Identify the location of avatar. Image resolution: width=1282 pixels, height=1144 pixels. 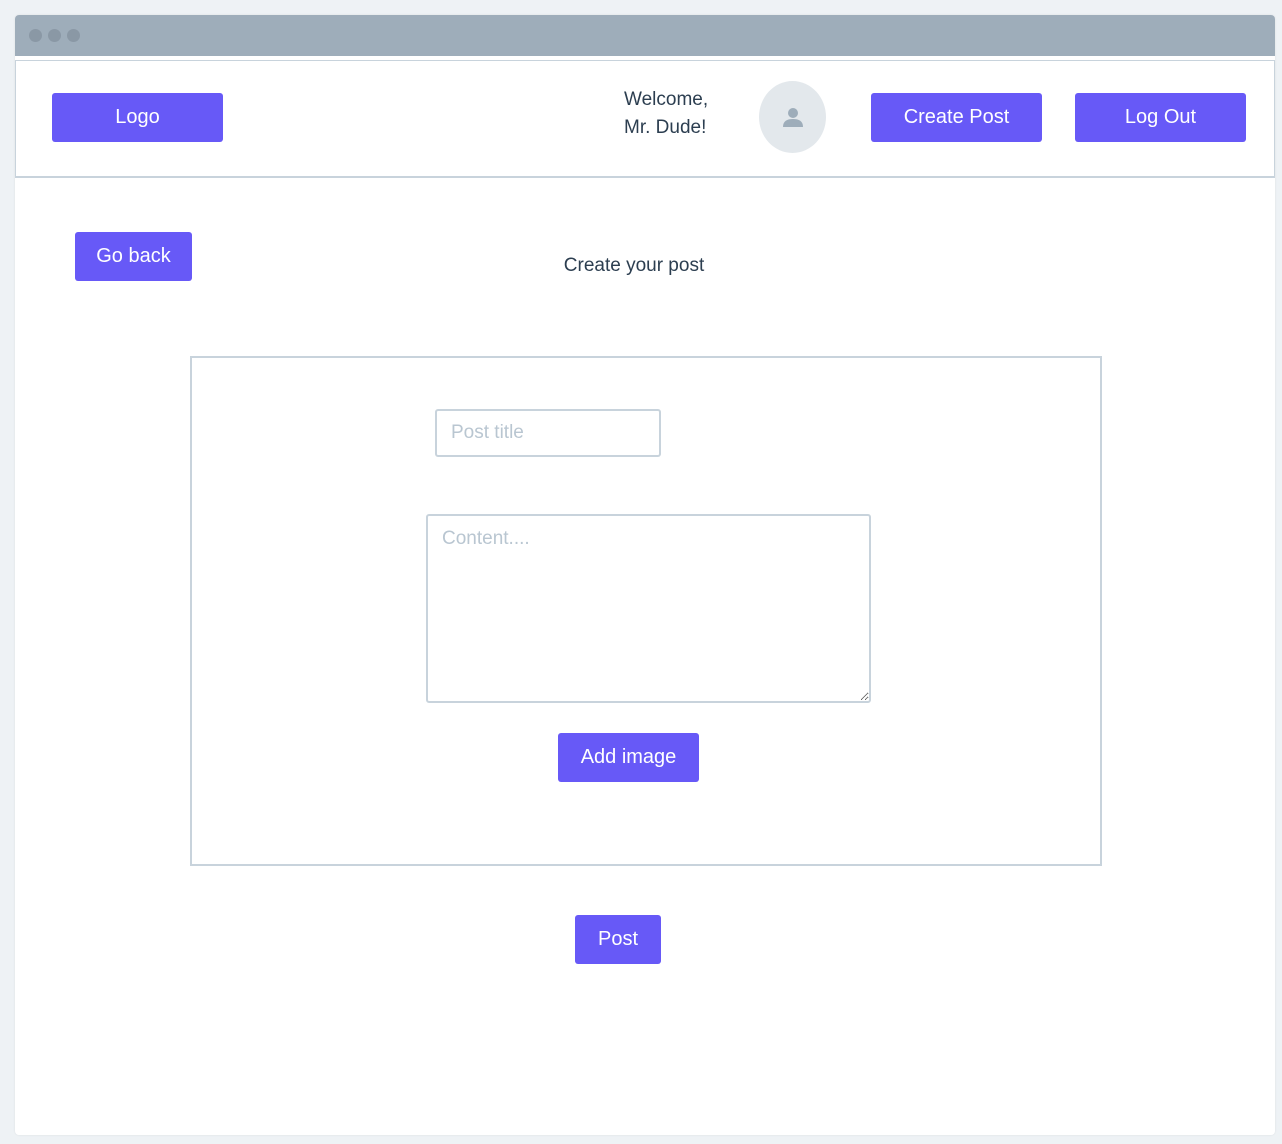
(792, 117).